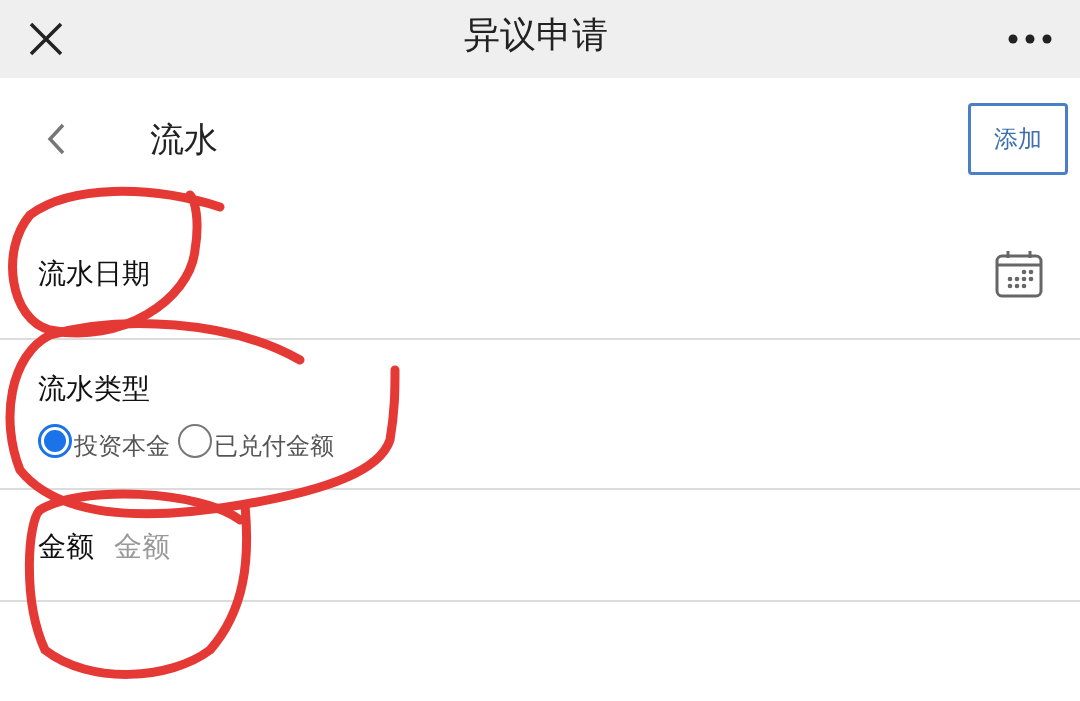 The width and height of the screenshot is (1080, 701). What do you see at coordinates (1030, 39) in the screenshot?
I see `more-icon` at bounding box center [1030, 39].